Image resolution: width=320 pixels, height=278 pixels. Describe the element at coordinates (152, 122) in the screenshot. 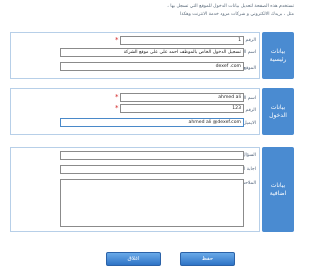

I see `email-field: ahmed ali @dexef.com` at that location.